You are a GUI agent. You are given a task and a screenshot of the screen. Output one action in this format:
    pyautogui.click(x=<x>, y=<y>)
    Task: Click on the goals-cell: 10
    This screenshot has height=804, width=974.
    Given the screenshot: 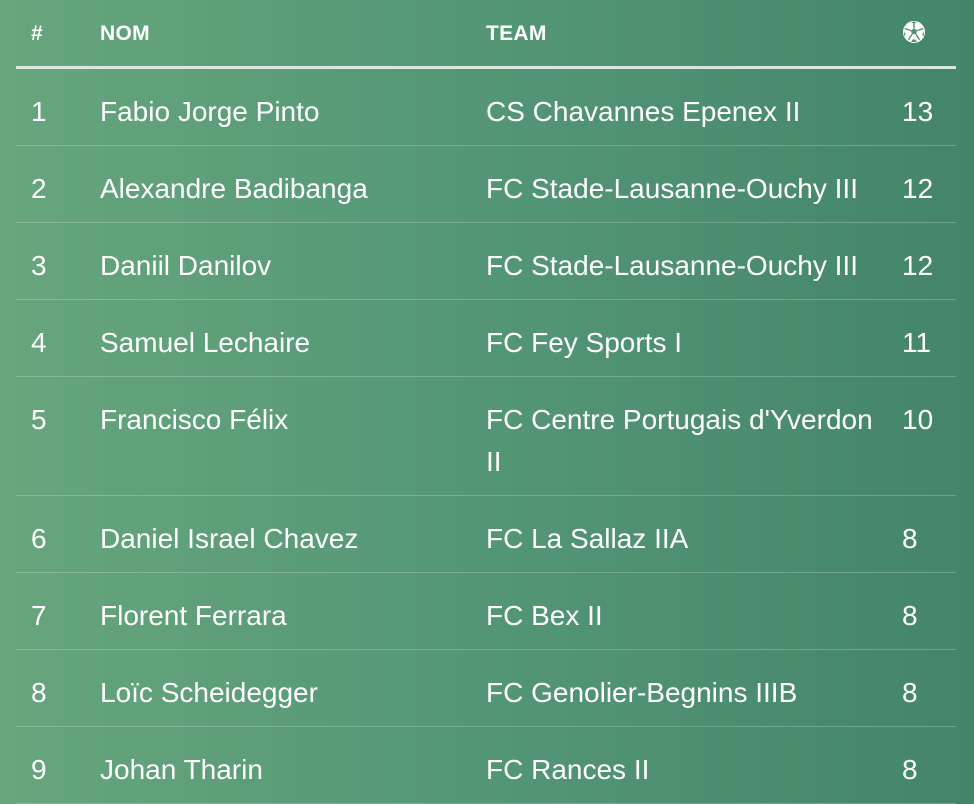 What is the action you would take?
    pyautogui.click(x=918, y=419)
    